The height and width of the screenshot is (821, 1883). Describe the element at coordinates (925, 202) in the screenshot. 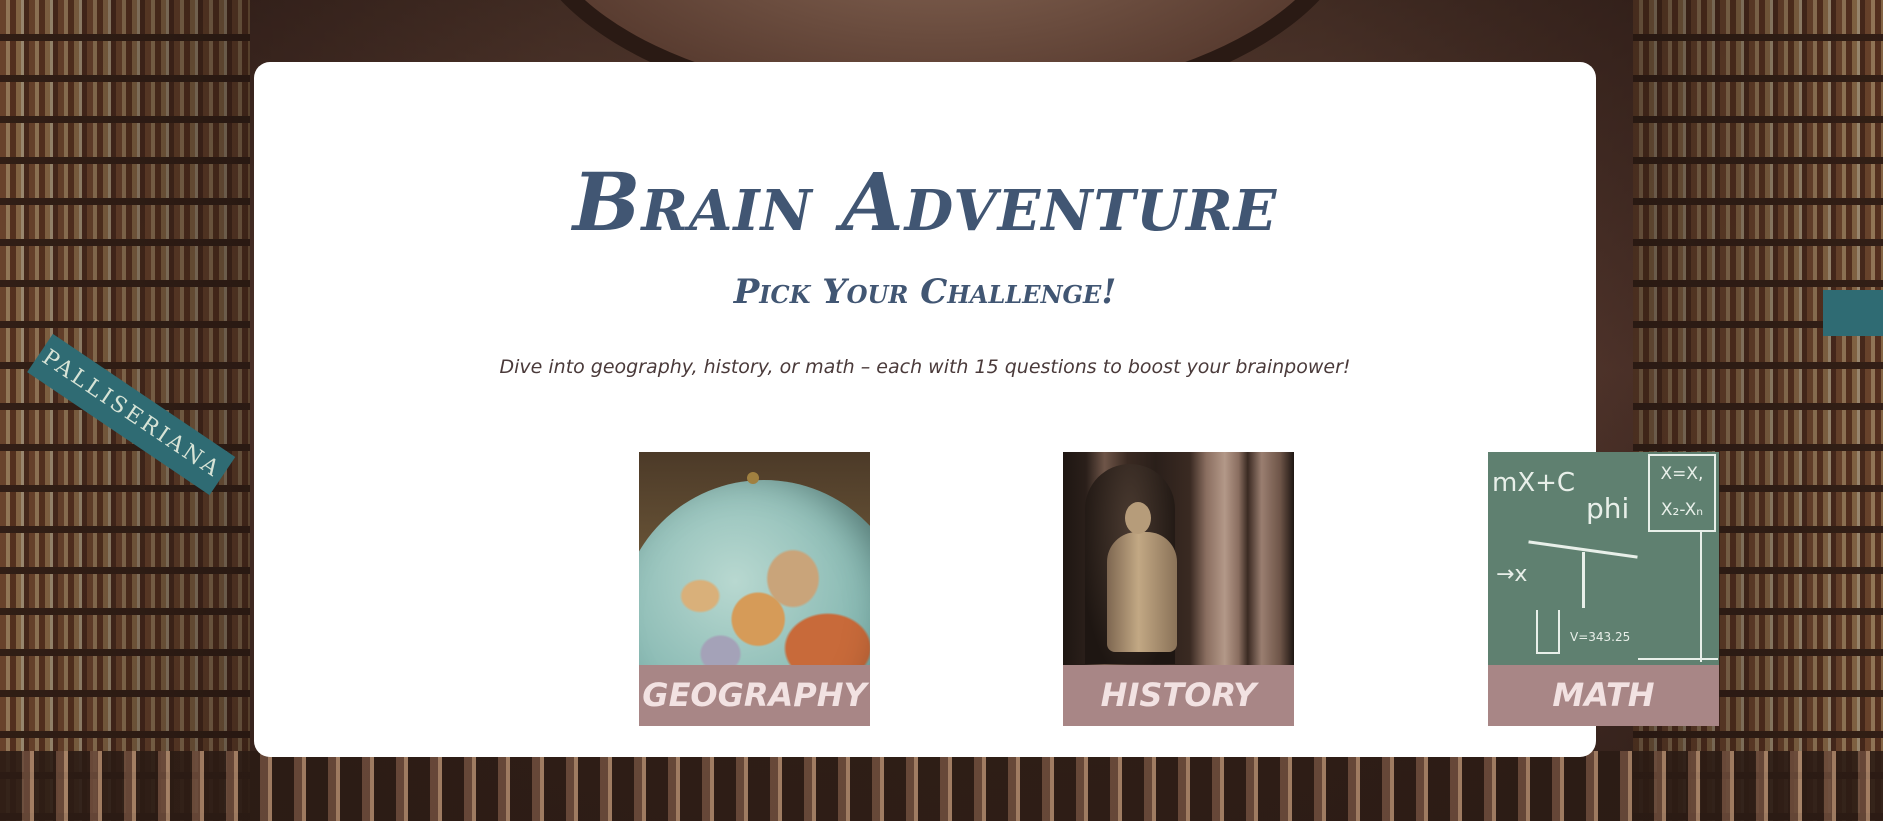

I see `page-title: Brain Adventure` at that location.